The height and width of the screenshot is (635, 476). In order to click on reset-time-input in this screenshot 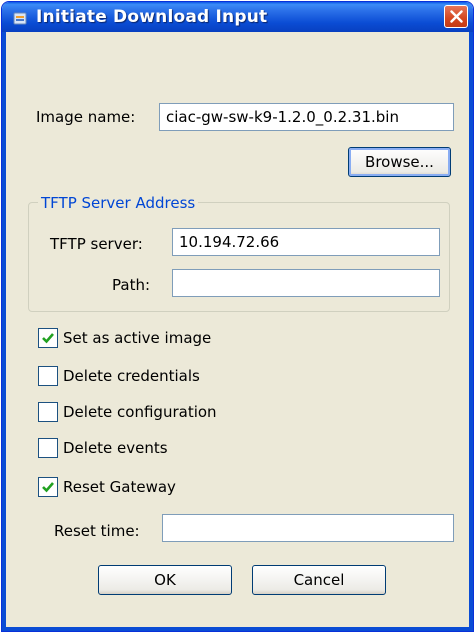, I will do `click(308, 528)`.